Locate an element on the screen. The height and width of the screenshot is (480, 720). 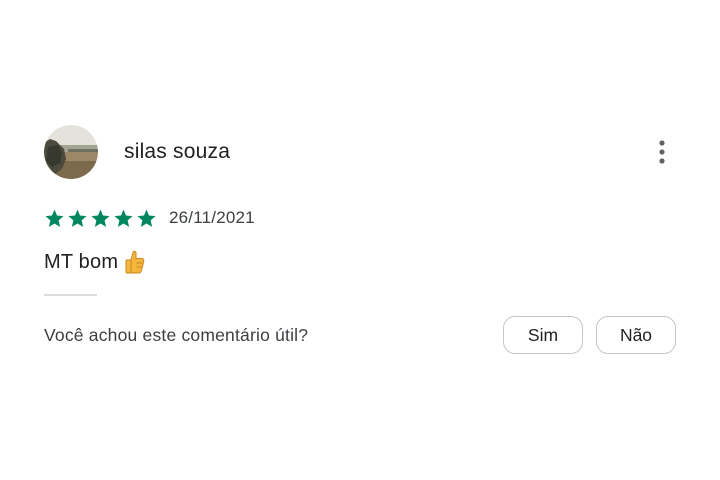
star-rating is located at coordinates (100, 218).